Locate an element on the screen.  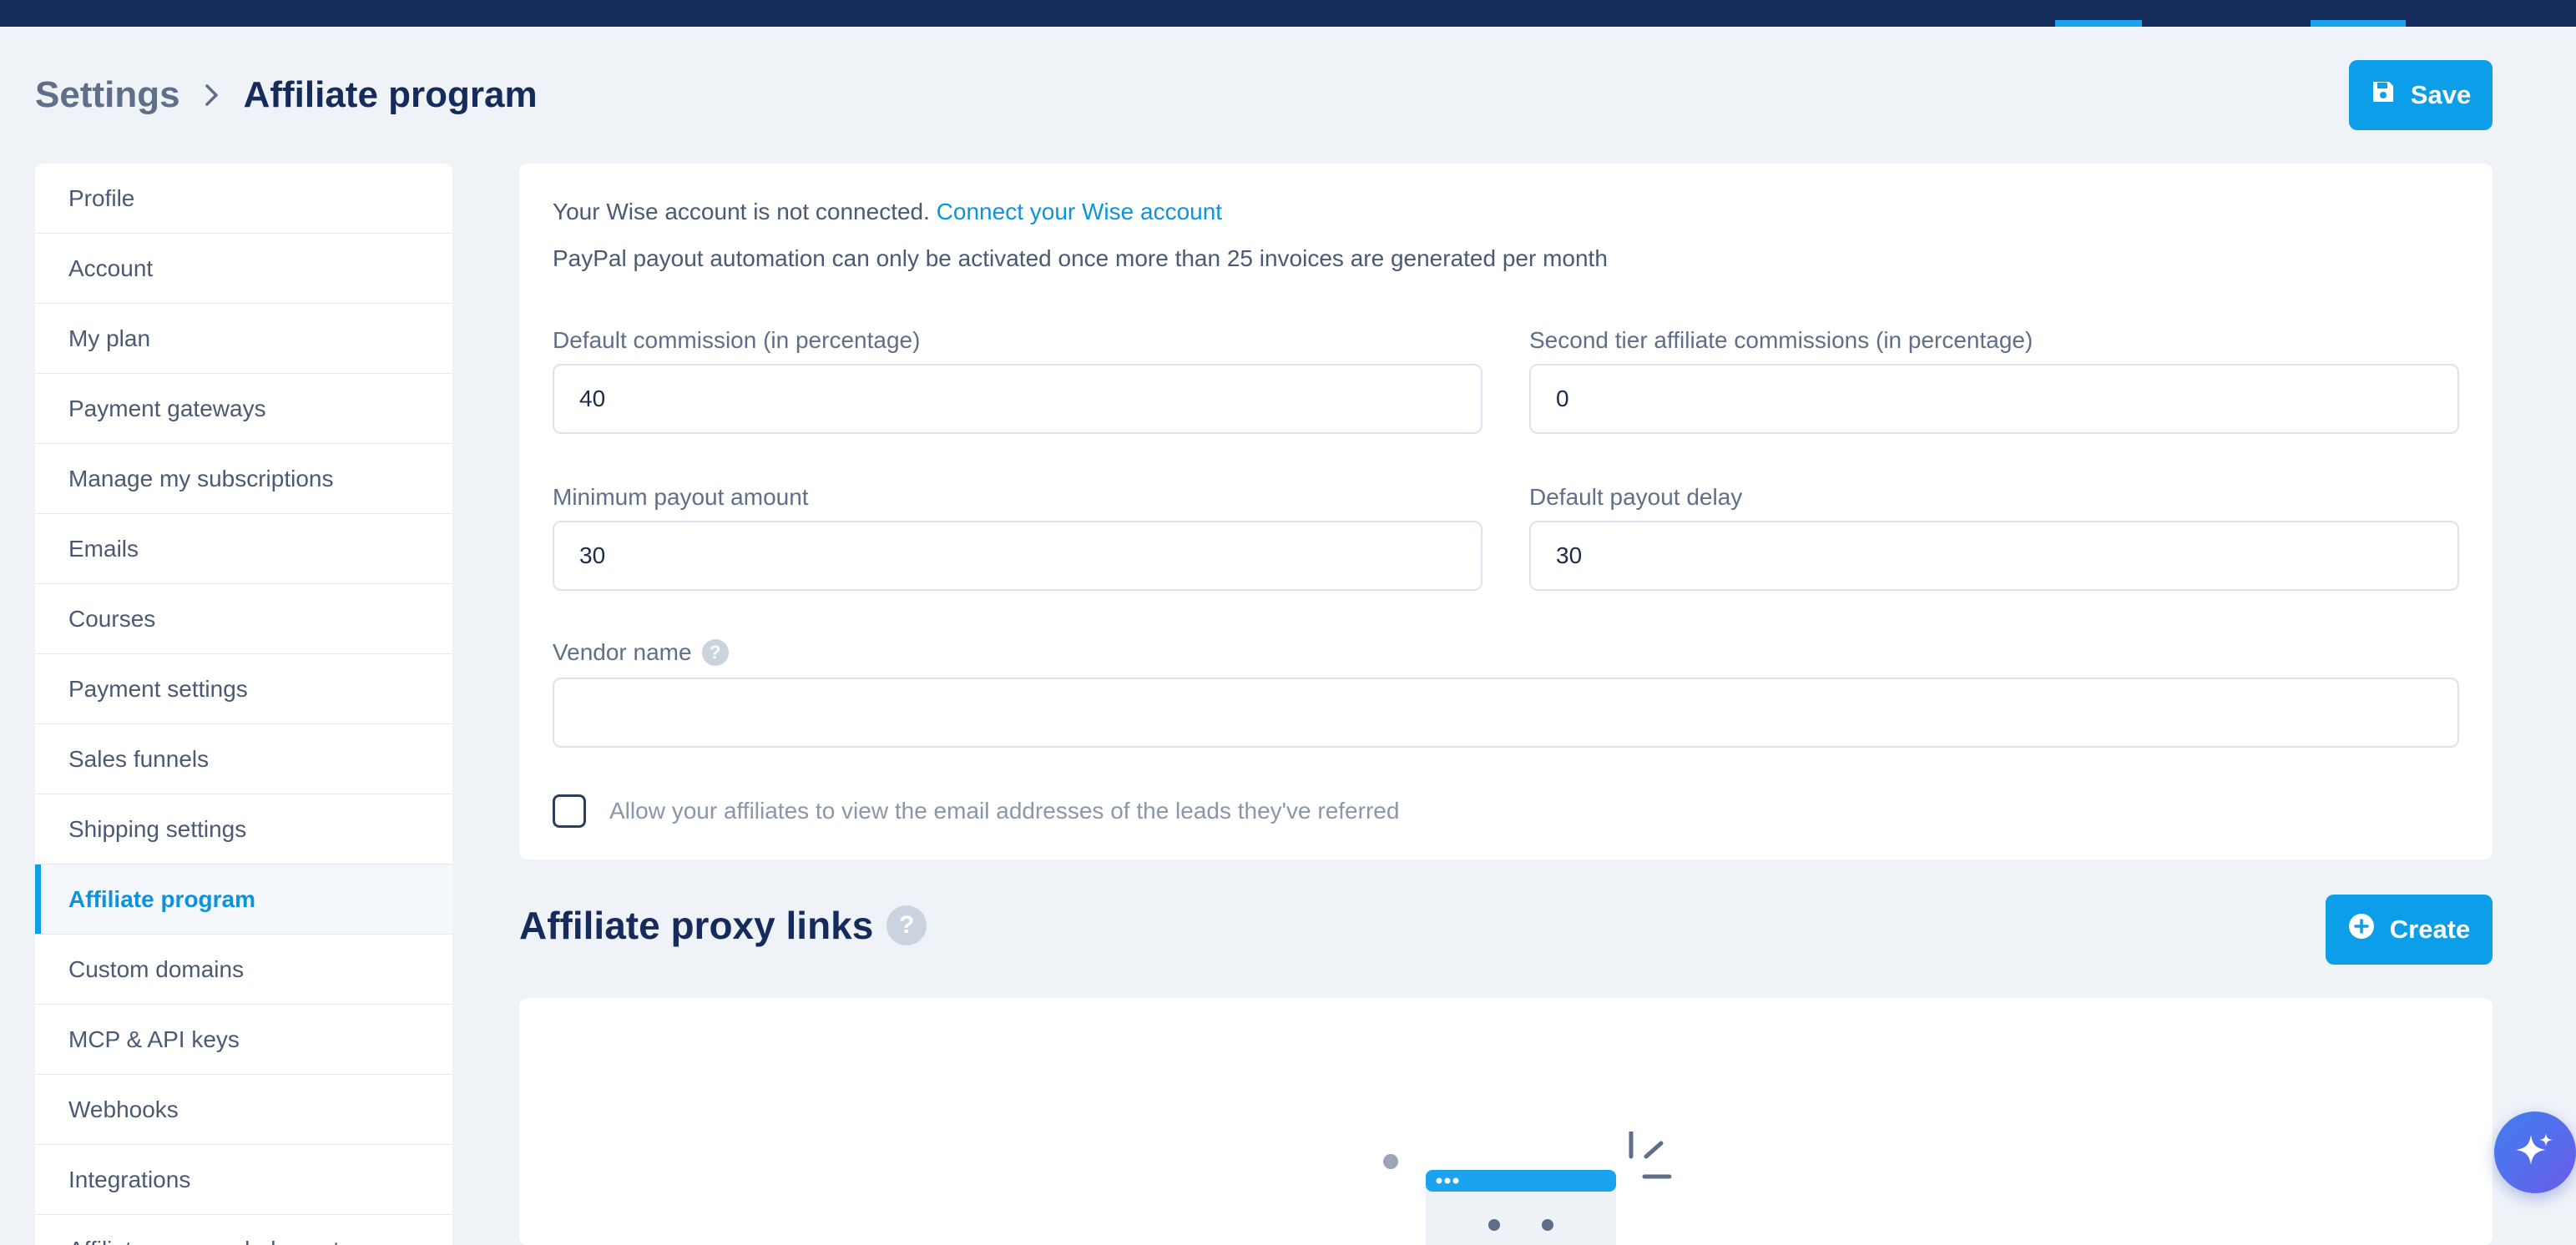
sidebar-item-courses: Courses is located at coordinates (243, 619).